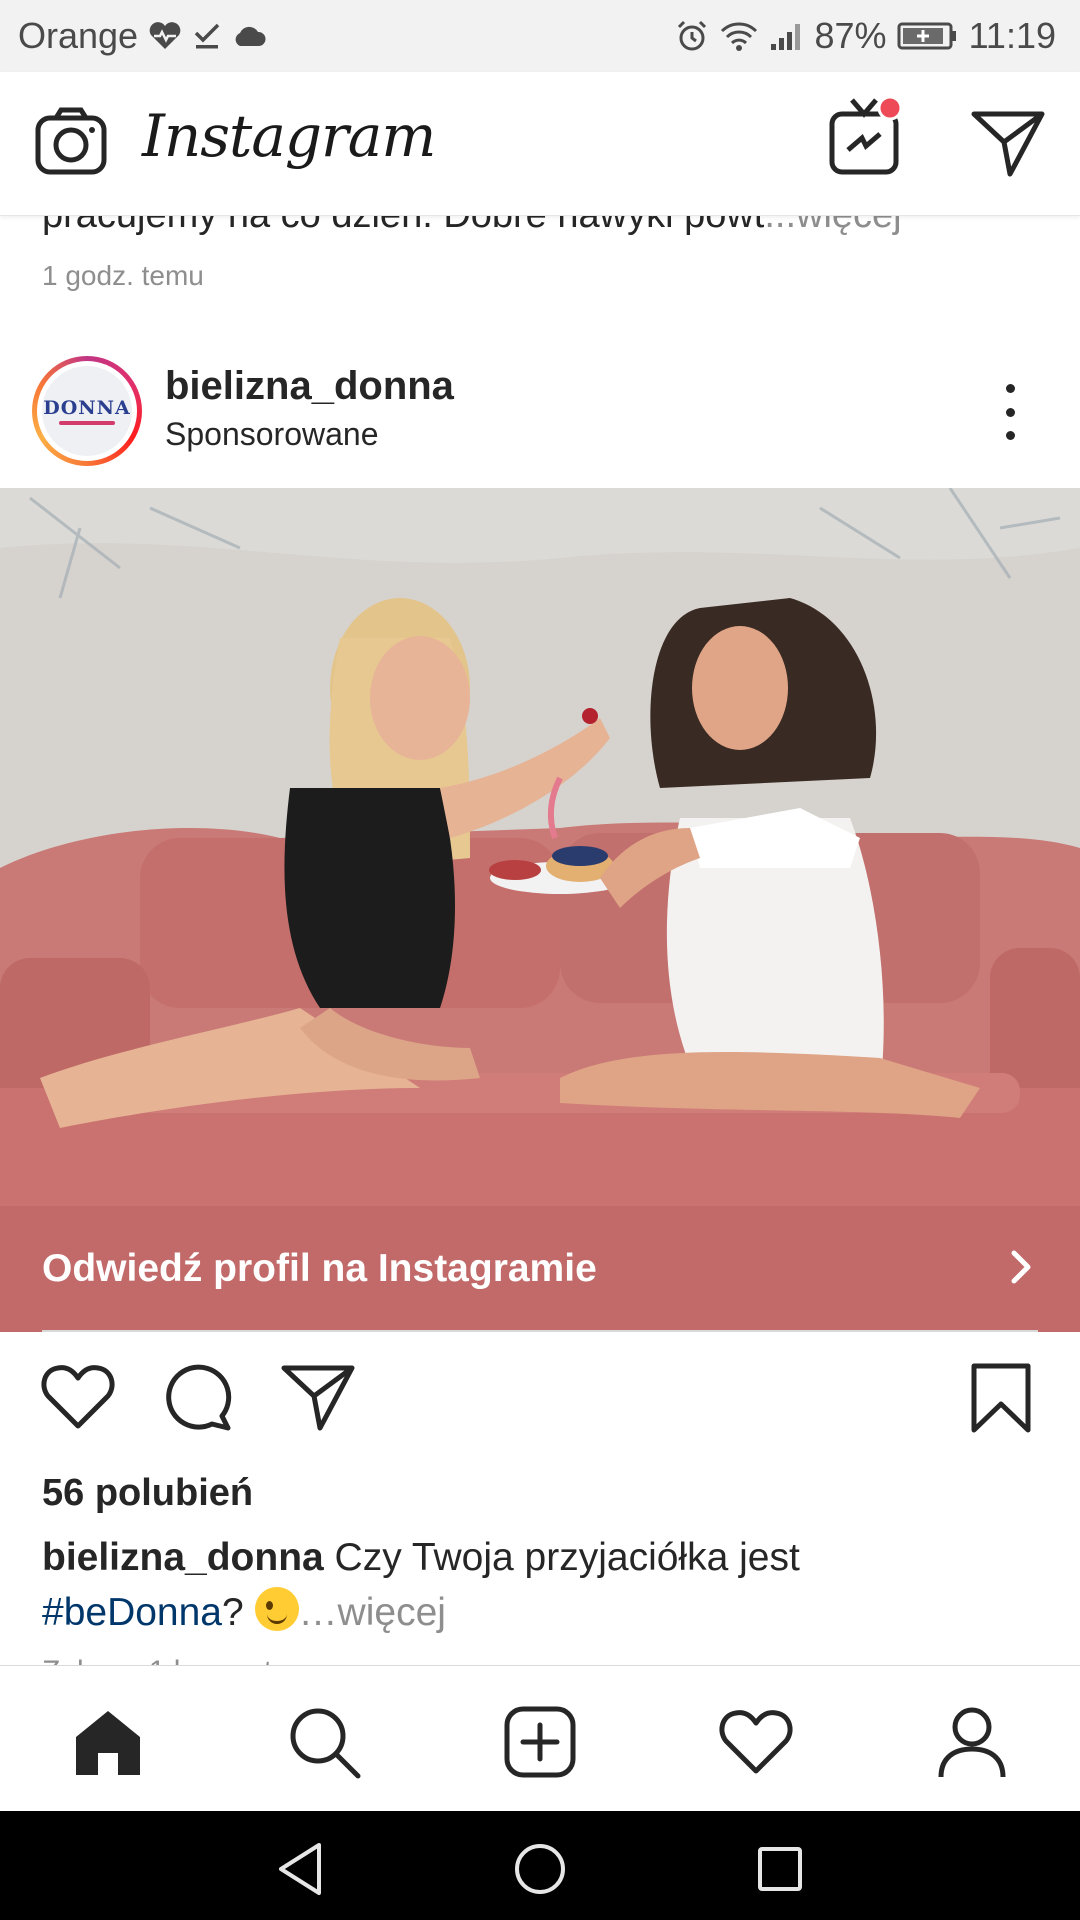 Image resolution: width=1080 pixels, height=1920 pixels. I want to click on comment-icon, so click(198, 1399).